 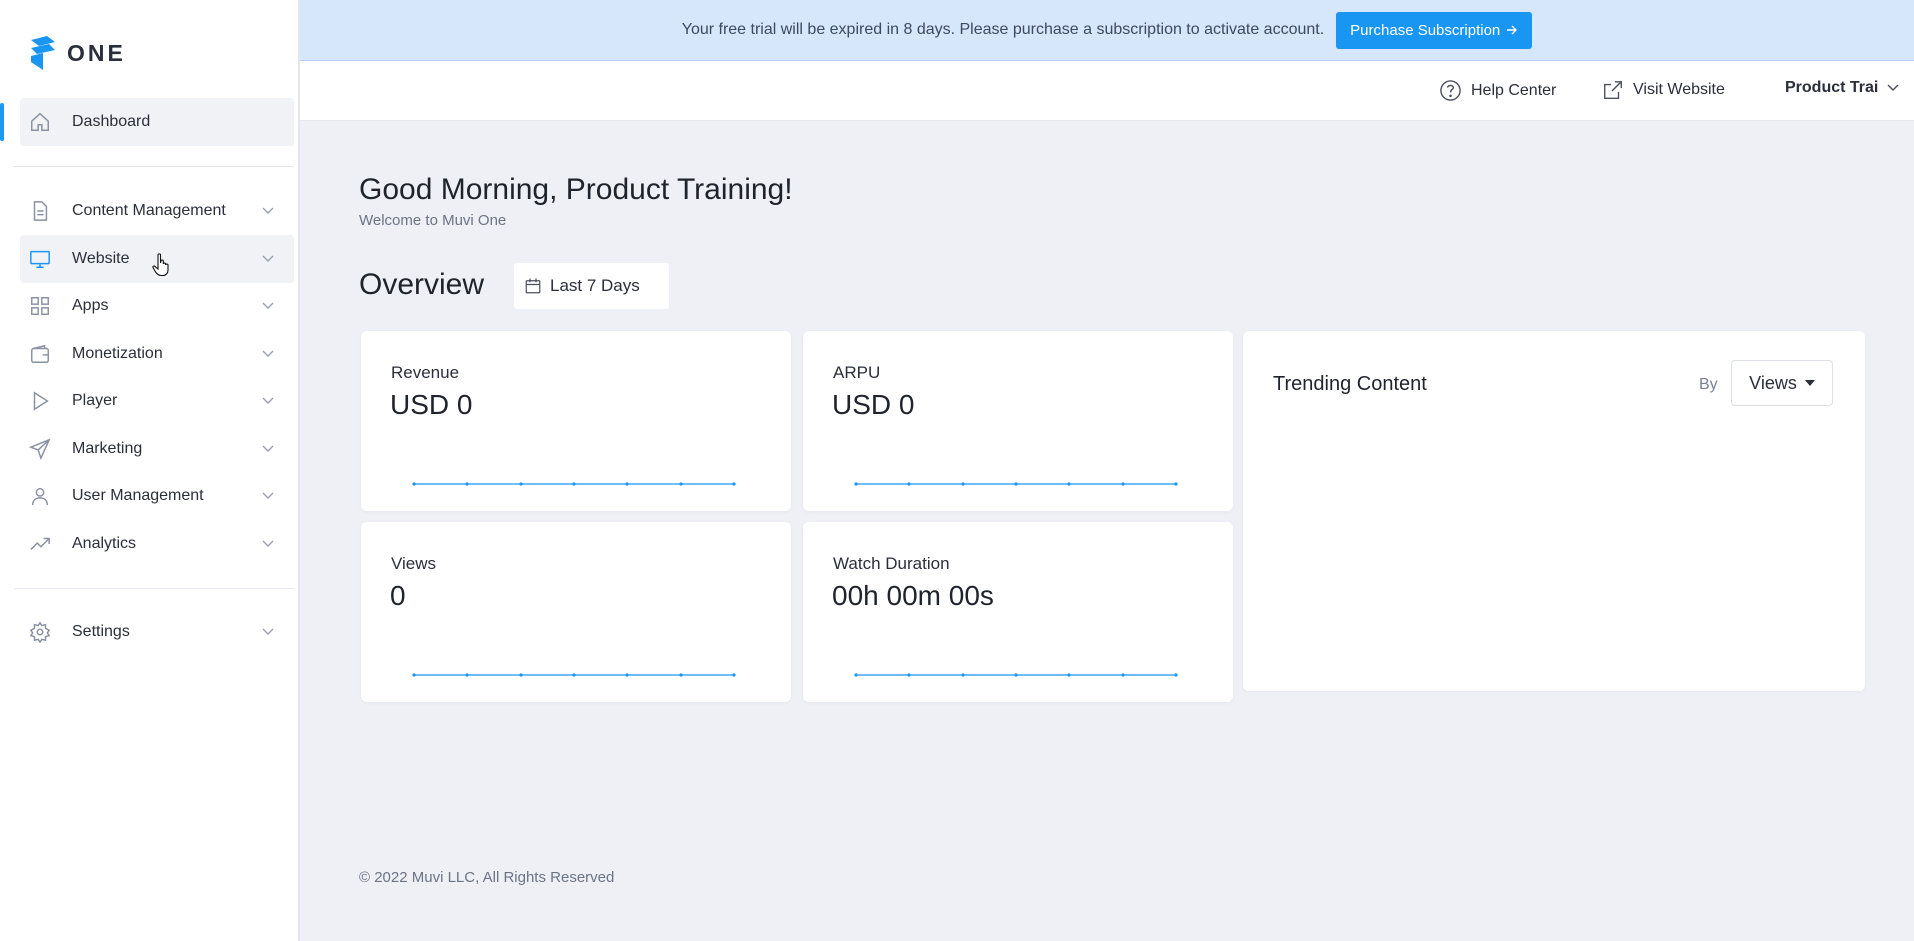 I want to click on sidebar-item-label: Apps, so click(x=90, y=305).